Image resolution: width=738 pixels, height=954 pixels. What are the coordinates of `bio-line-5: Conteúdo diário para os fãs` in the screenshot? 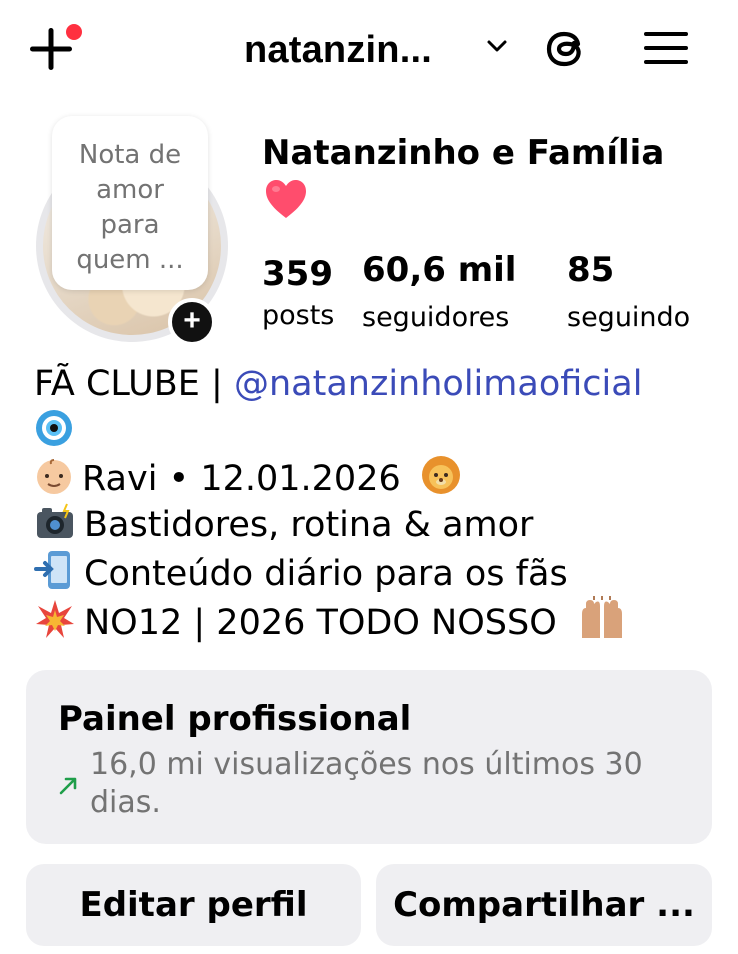 It's located at (301, 573).